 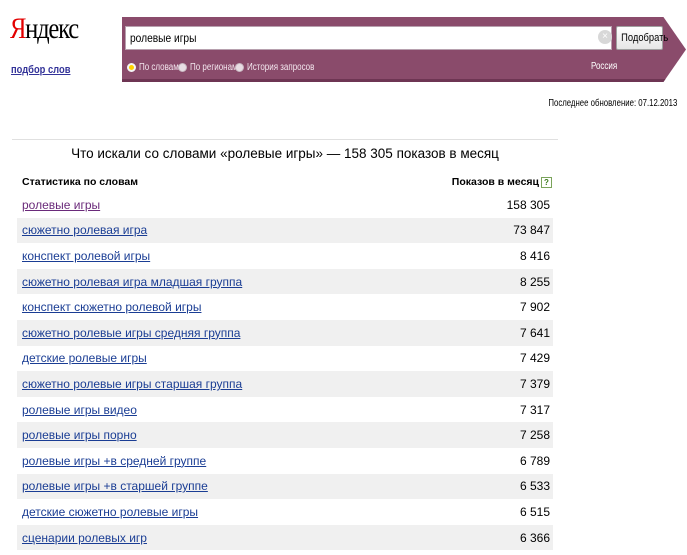 What do you see at coordinates (285, 512) in the screenshot?
I see `table-row: детские сюжетно ролевые игры 6 515` at bounding box center [285, 512].